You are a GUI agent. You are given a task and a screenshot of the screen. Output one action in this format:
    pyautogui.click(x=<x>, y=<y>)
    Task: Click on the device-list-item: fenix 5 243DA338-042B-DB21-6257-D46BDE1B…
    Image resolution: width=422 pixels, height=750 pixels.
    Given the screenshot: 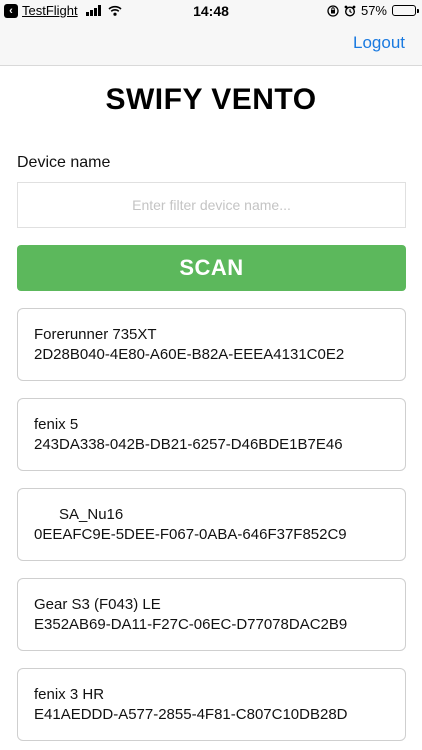 What is the action you would take?
    pyautogui.click(x=211, y=434)
    